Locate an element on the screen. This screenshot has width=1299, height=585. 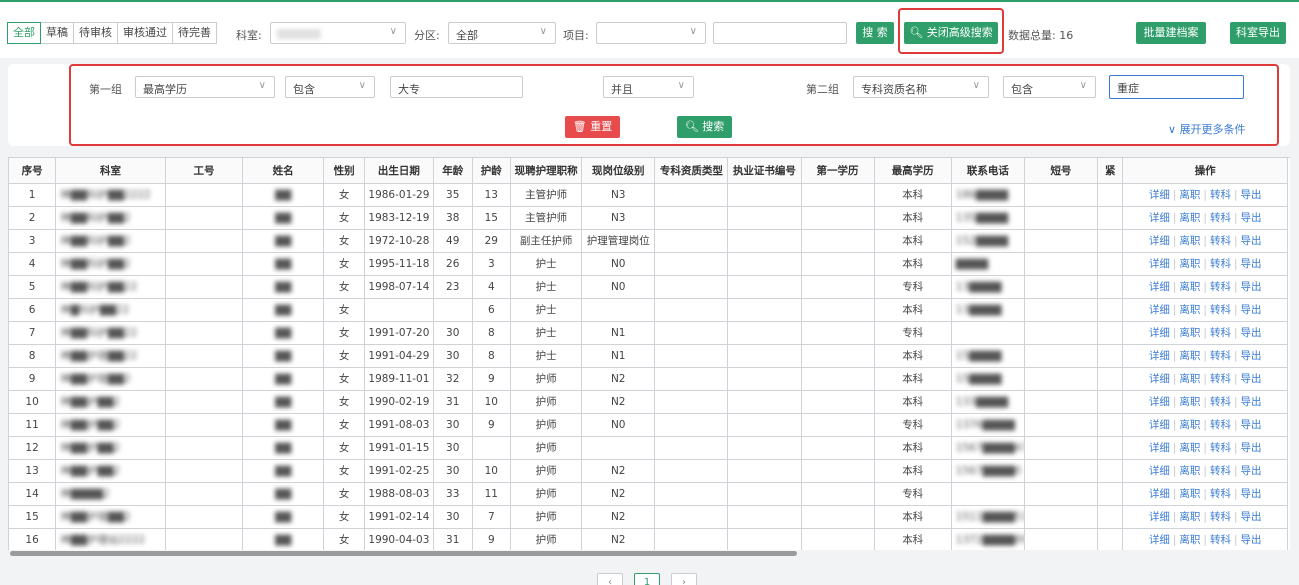
project-select: ∨ is located at coordinates (651, 33).